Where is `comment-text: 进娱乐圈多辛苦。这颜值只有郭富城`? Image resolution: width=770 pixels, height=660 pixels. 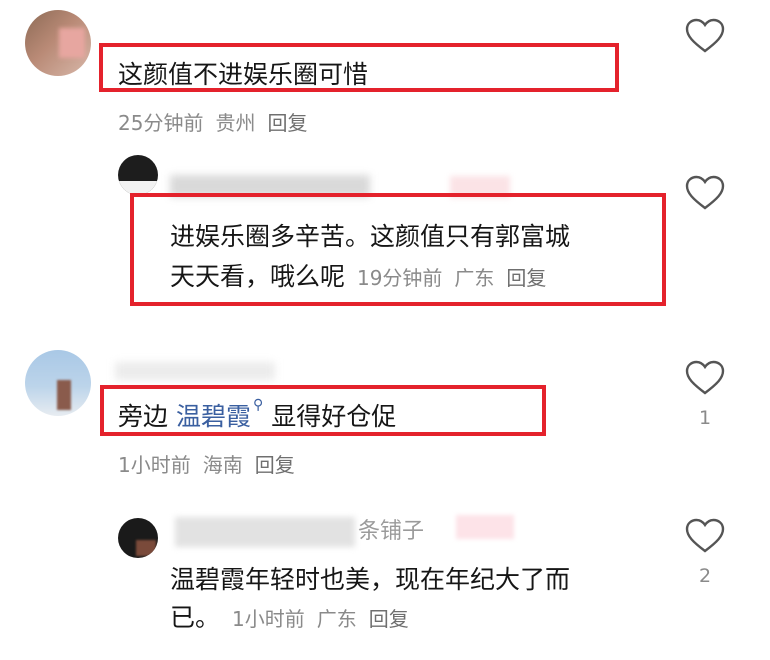
comment-text: 进娱乐圈多辛苦。这颜值只有郭富城 is located at coordinates (370, 236).